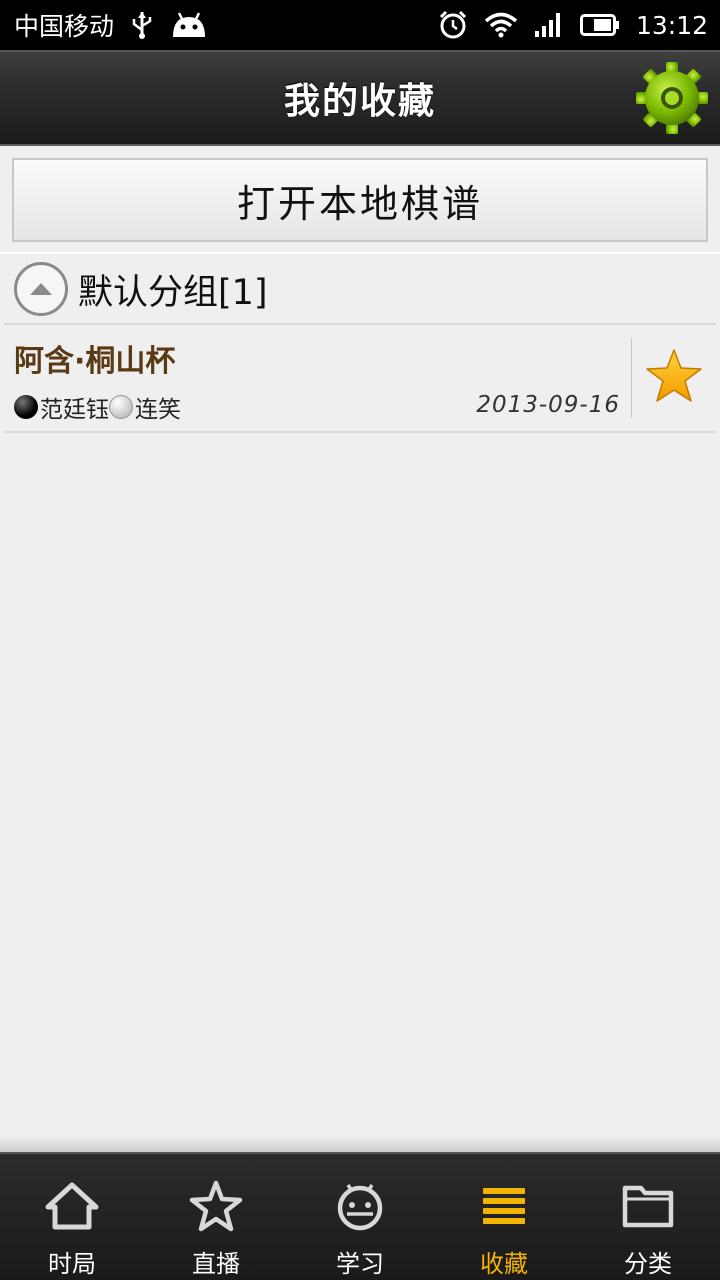  Describe the element at coordinates (142, 25) in the screenshot. I see `usb-icon` at that location.